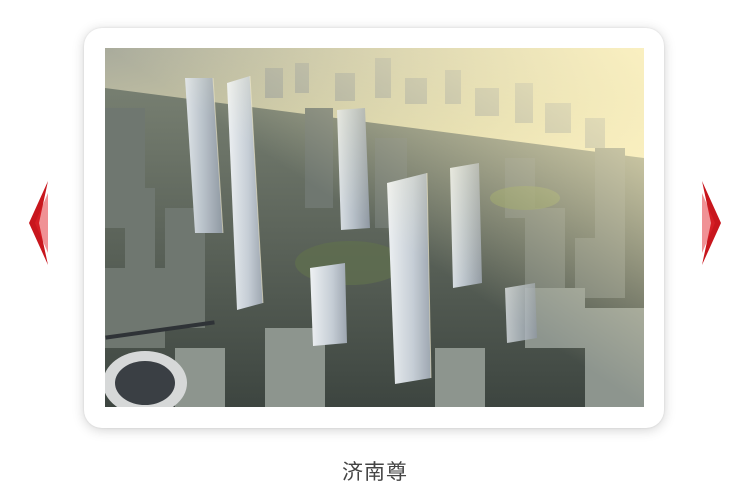 This screenshot has width=750, height=502. I want to click on carousel-next-button, so click(711, 223).